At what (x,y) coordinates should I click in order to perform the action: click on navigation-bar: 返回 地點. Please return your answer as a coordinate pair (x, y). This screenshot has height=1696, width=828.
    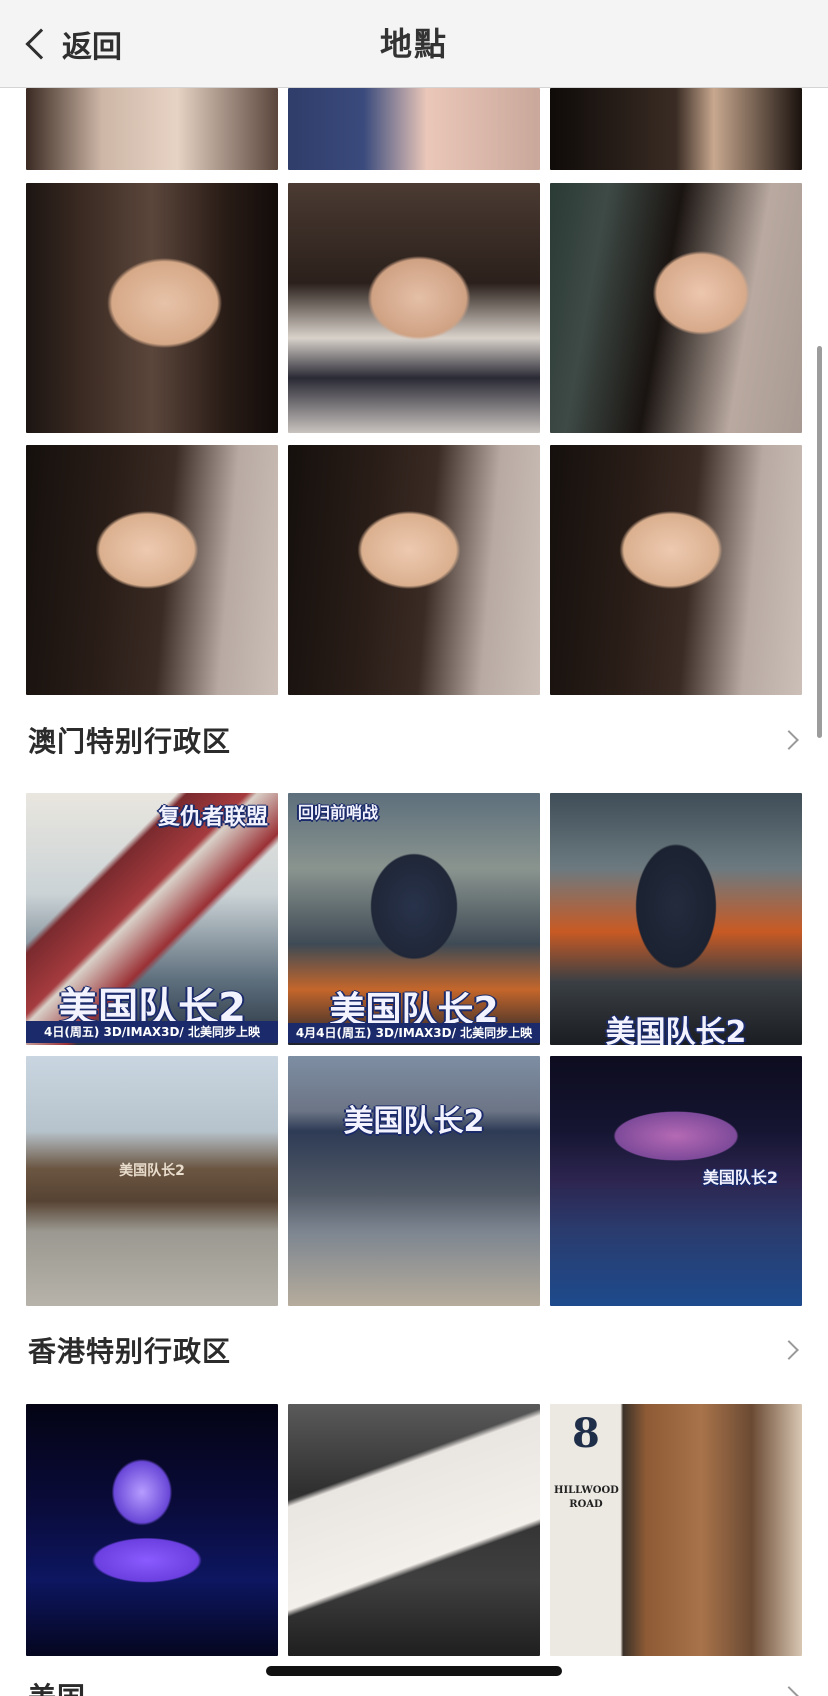
    Looking at the image, I should click on (414, 44).